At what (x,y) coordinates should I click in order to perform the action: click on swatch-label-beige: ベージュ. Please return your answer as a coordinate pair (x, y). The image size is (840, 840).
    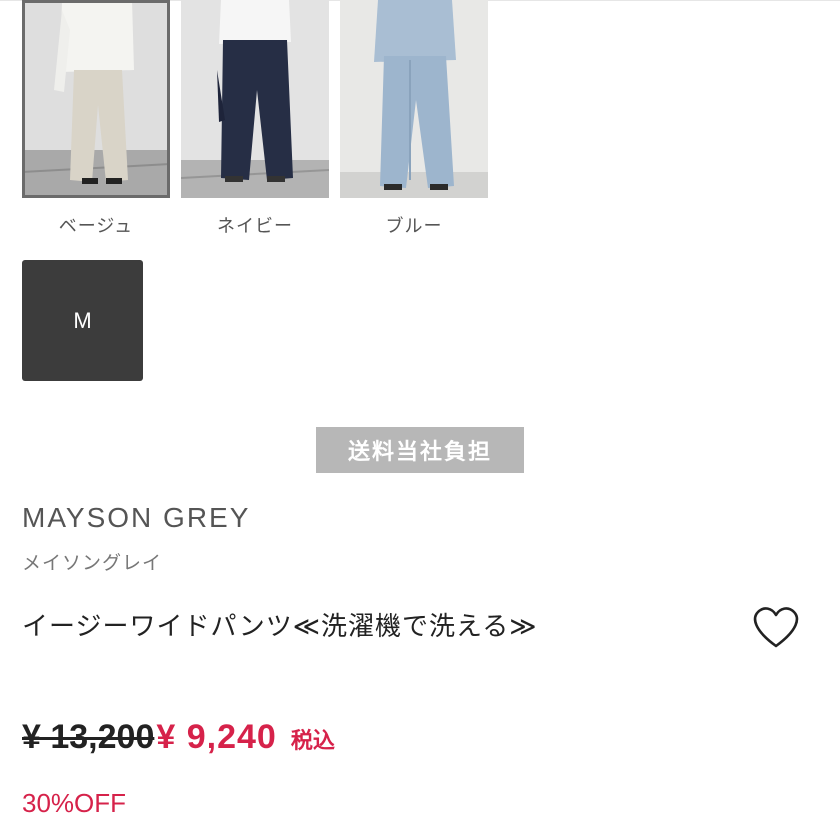
    Looking at the image, I should click on (96, 226).